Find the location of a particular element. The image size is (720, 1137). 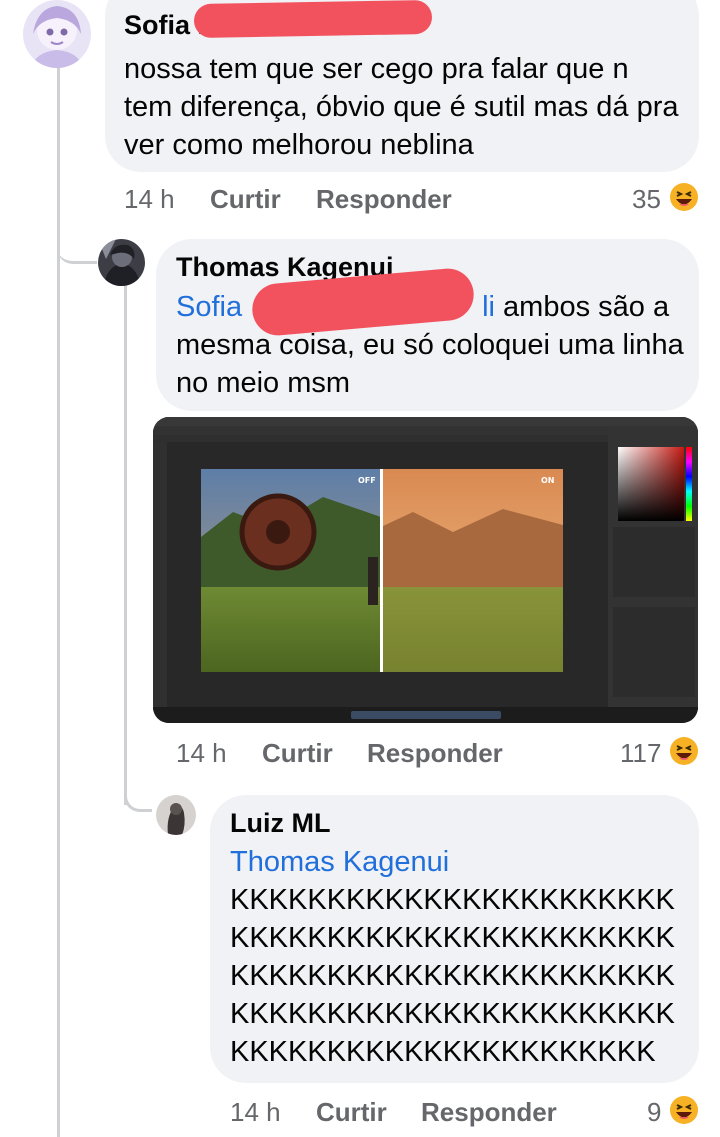

like-button-thomas: Curtir is located at coordinates (297, 753).